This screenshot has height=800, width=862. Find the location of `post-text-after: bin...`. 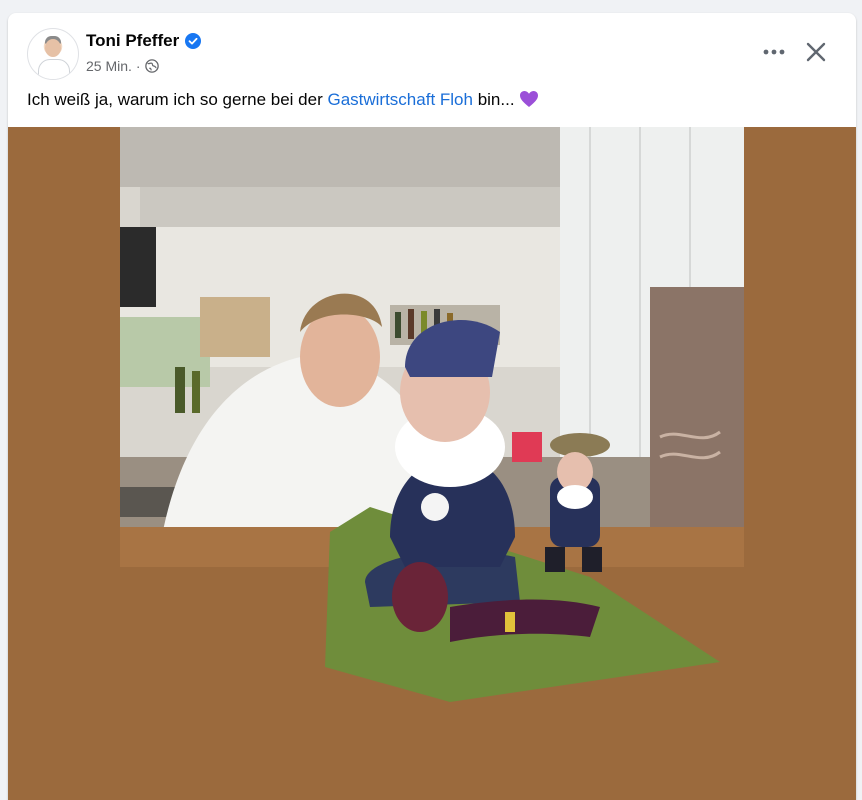

post-text-after: bin... is located at coordinates (493, 99).